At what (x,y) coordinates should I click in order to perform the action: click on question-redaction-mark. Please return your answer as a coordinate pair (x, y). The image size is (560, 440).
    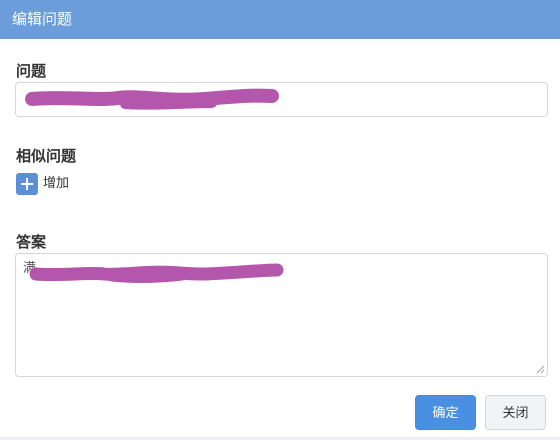
    Looking at the image, I should click on (152, 97).